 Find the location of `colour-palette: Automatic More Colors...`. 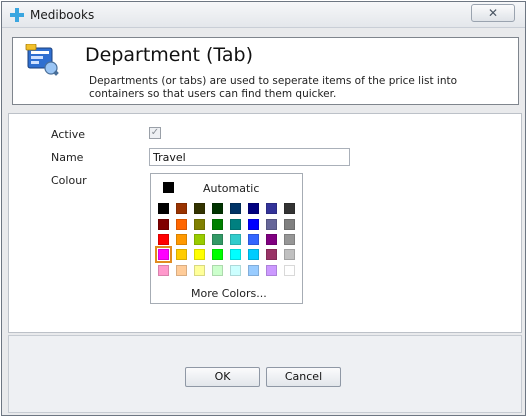

colour-palette: Automatic More Colors... is located at coordinates (226, 238).